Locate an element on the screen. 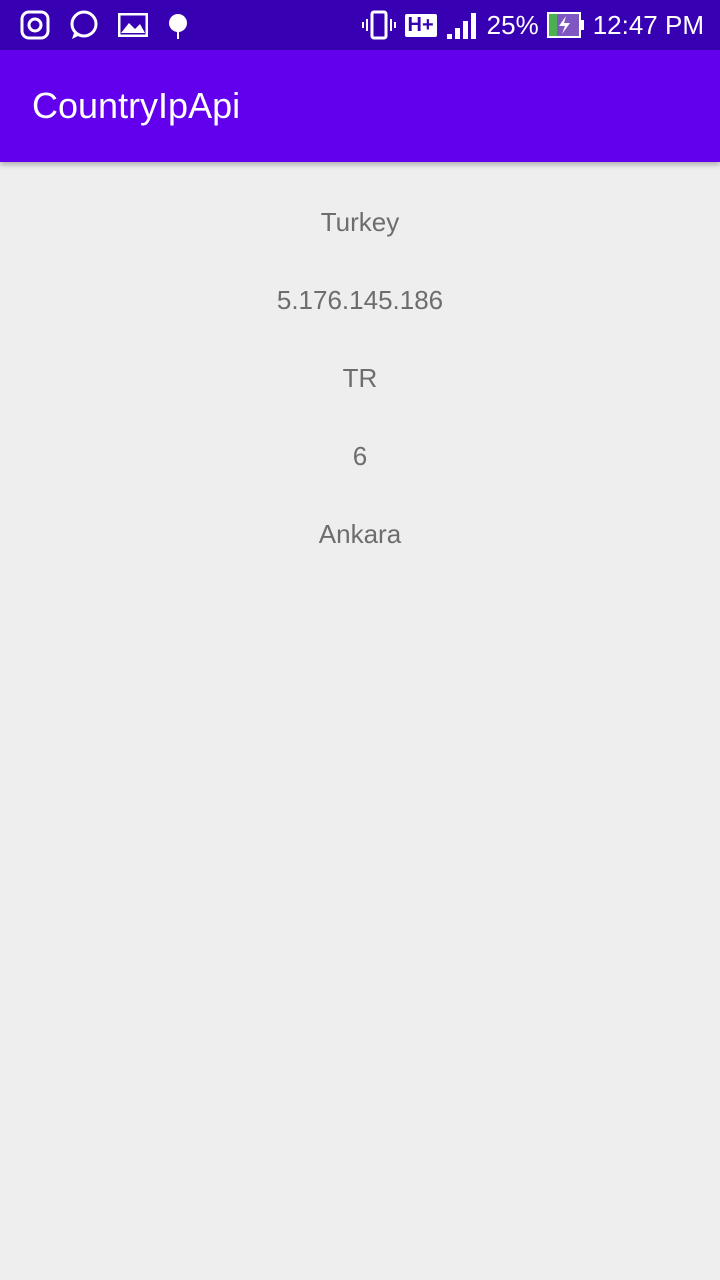  country-name: Turkey is located at coordinates (360, 222).